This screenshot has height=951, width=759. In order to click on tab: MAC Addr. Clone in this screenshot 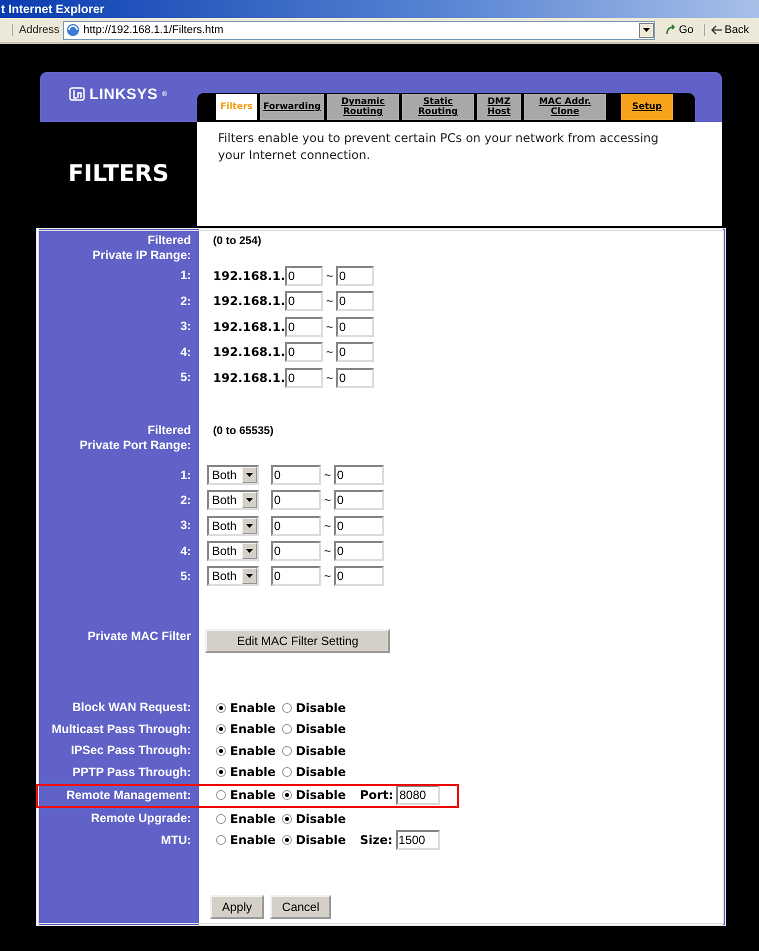, I will do `click(565, 107)`.